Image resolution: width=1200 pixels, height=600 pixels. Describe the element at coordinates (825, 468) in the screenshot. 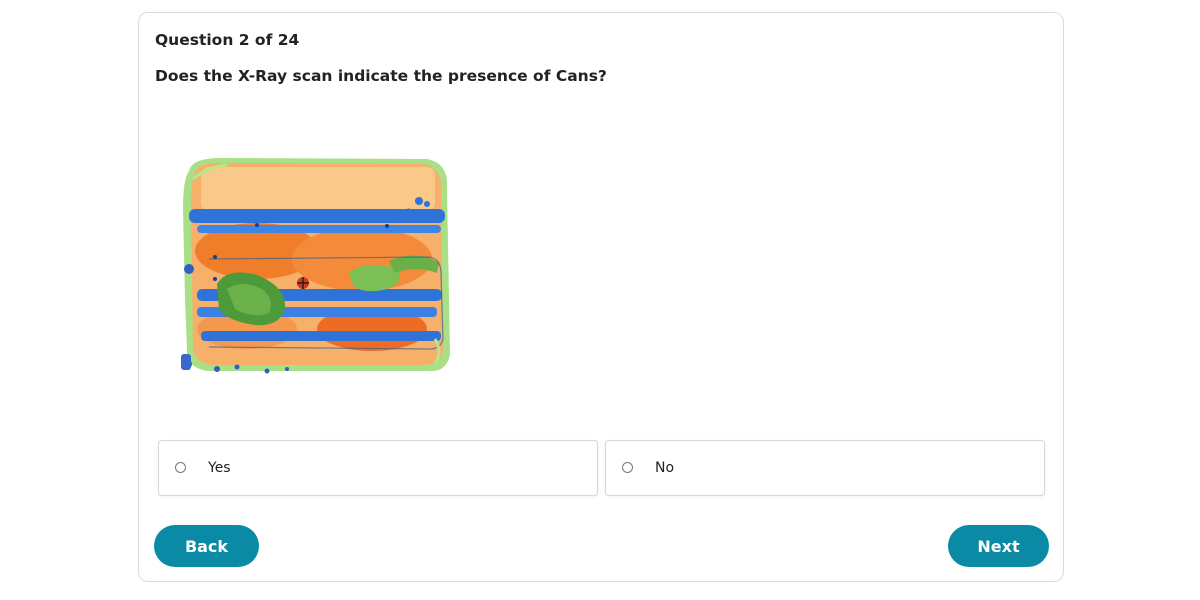

I see `answer-option-no: No` at that location.